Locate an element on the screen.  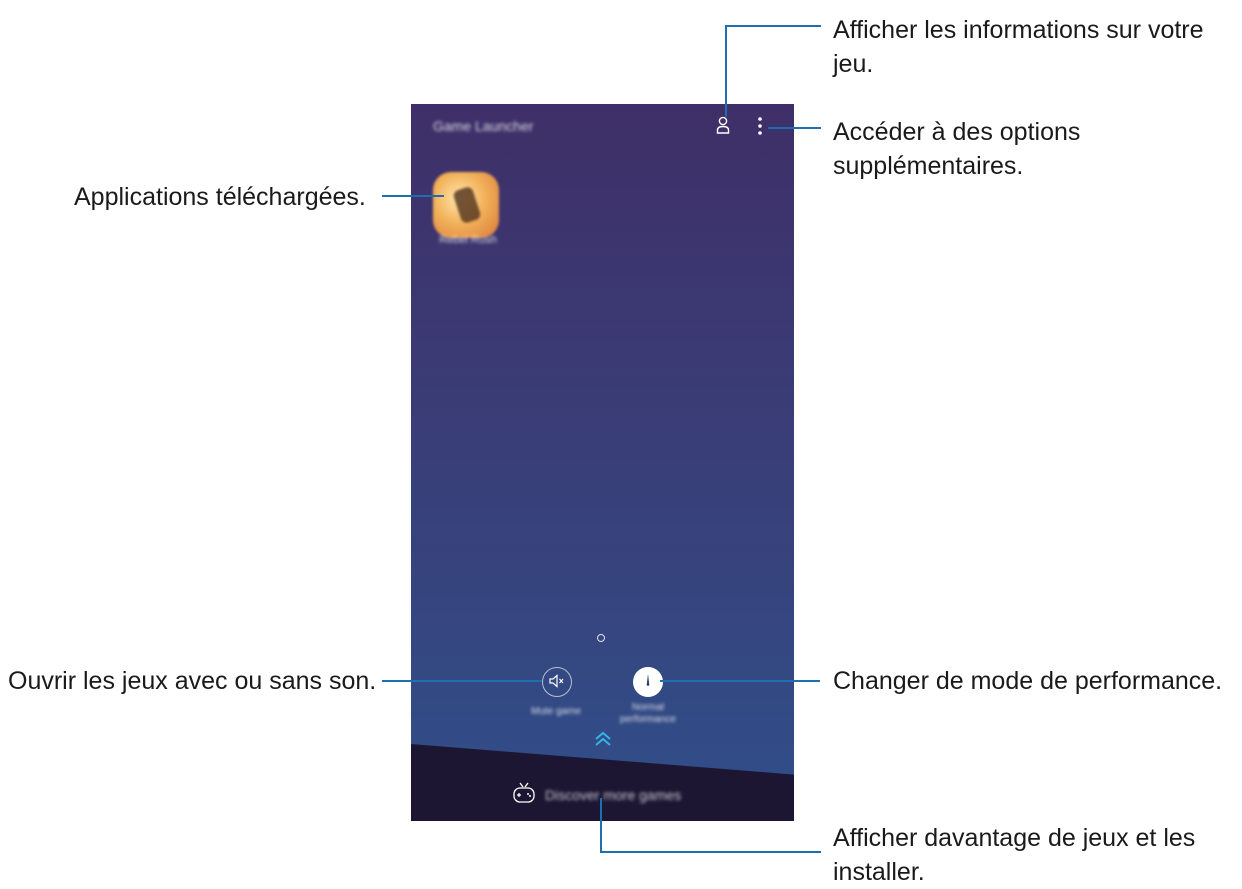
callout-line-sound is located at coordinates (462, 681).